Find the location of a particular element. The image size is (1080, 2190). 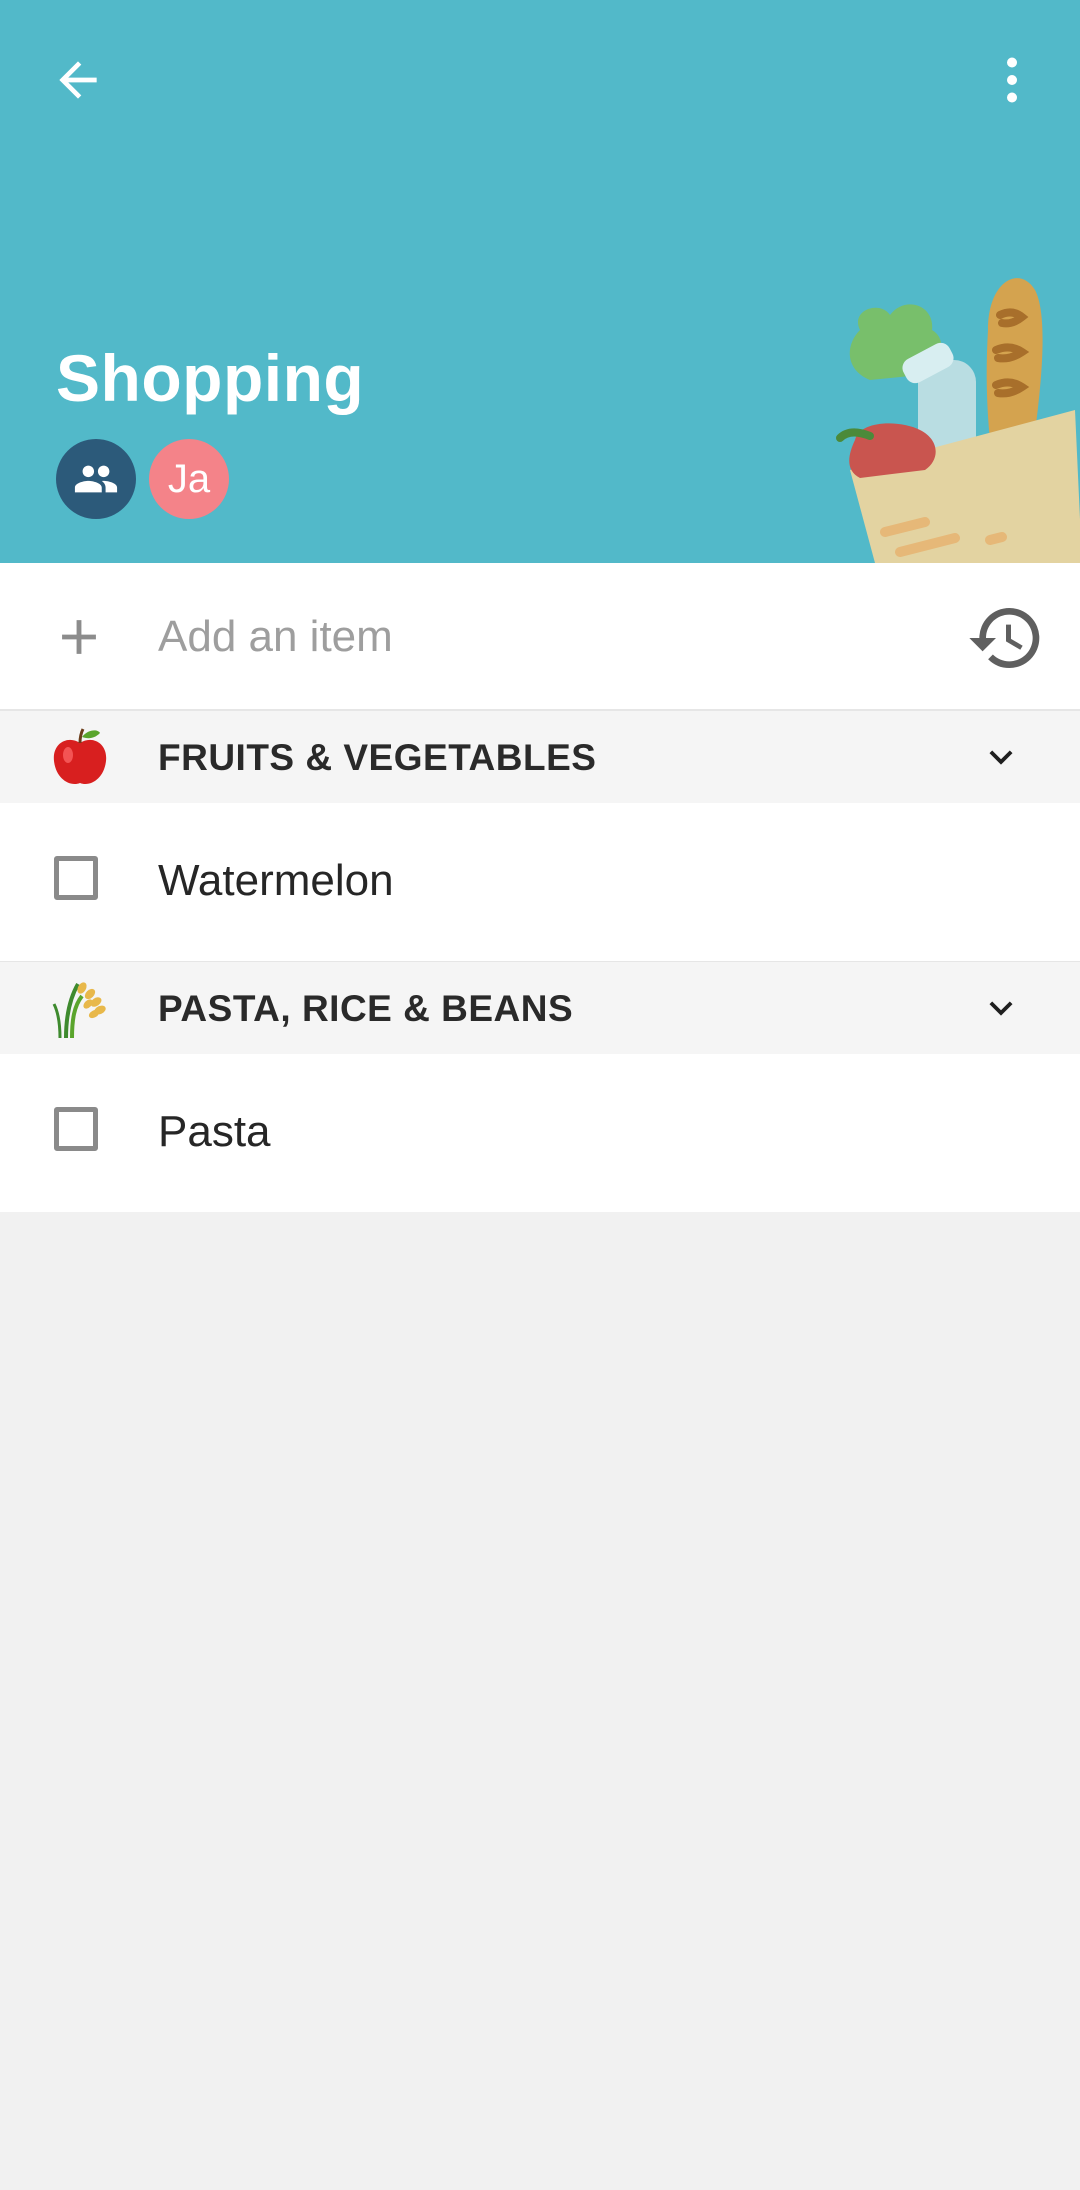

category-header-fruits-vegetables: FRUITS & VEGETABLES is located at coordinates (540, 756).